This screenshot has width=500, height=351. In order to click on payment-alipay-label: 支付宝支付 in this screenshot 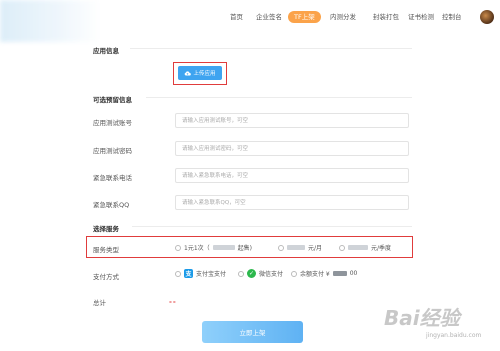, I will do `click(211, 274)`.